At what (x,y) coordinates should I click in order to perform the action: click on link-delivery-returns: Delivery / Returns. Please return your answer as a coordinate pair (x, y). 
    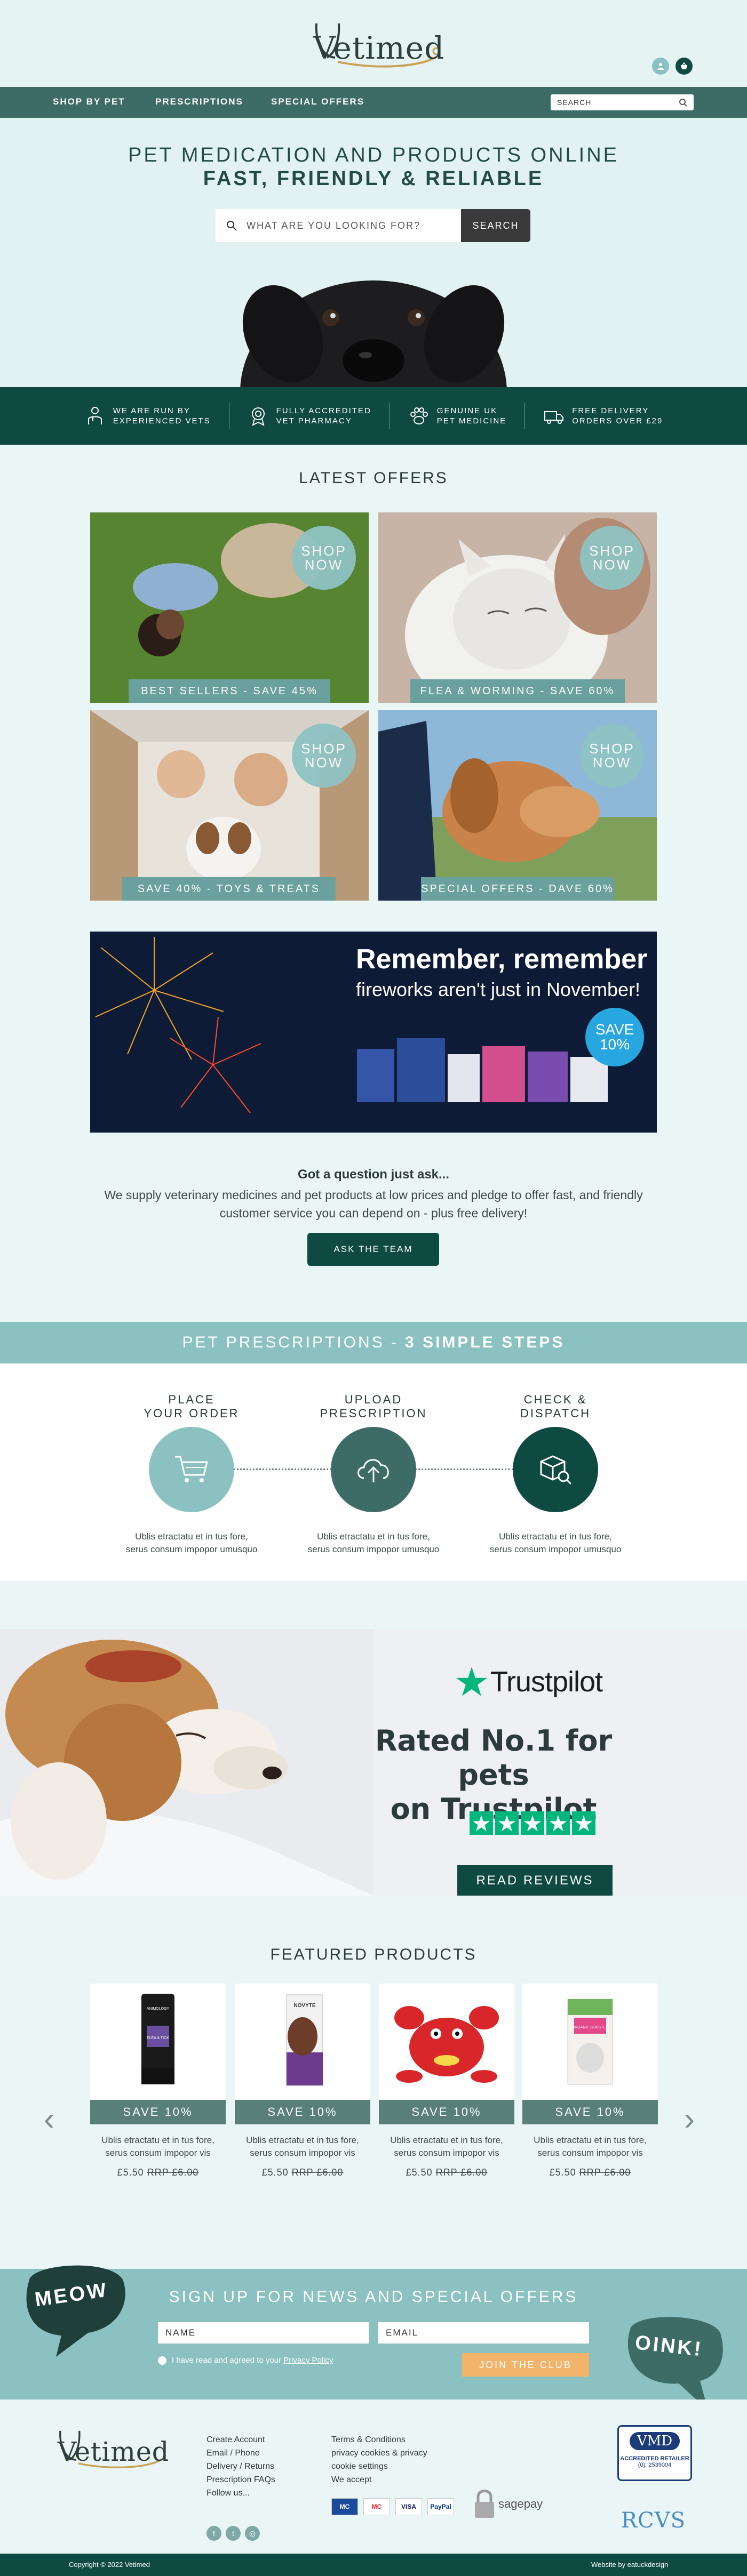
    Looking at the image, I should click on (240, 2467).